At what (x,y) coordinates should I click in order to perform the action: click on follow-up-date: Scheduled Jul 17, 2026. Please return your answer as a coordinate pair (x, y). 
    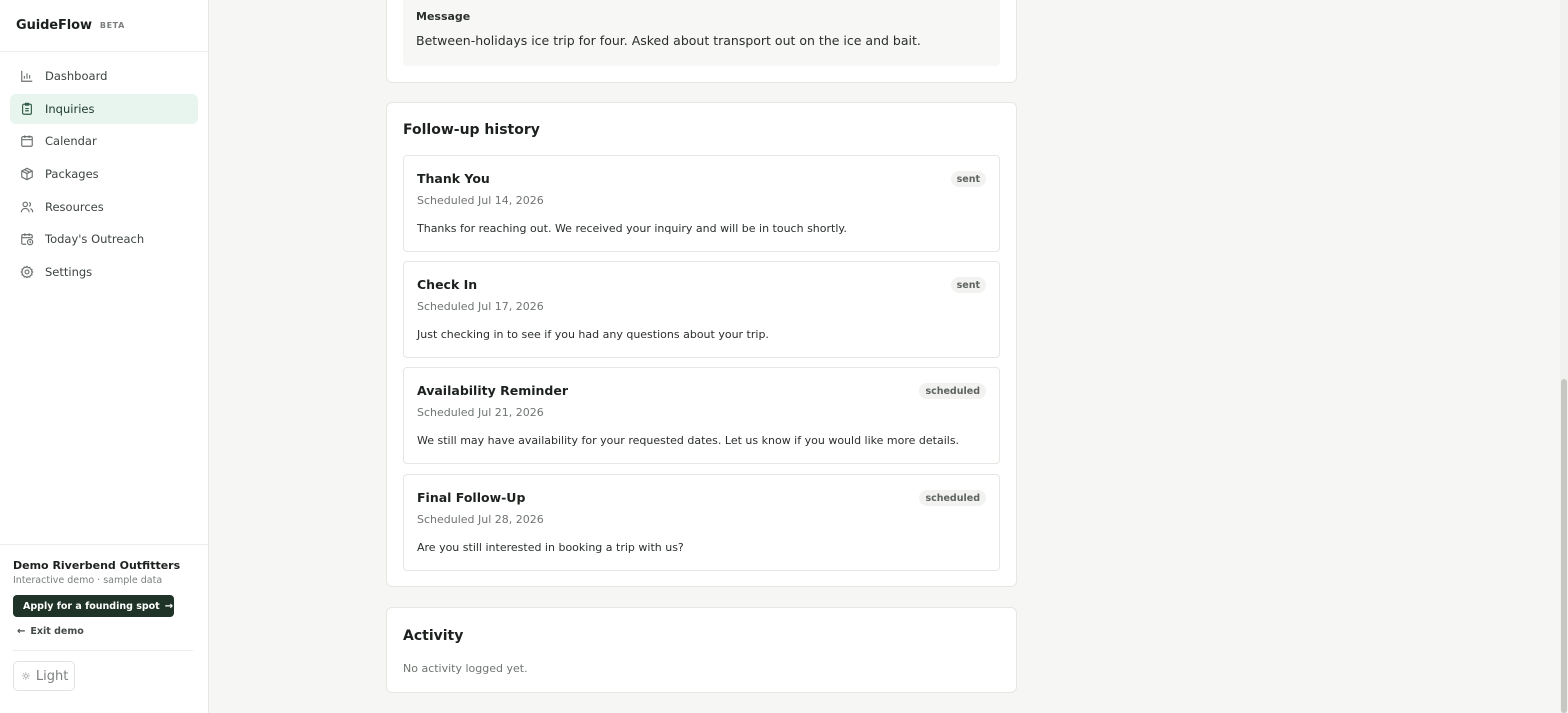
    Looking at the image, I should click on (480, 306).